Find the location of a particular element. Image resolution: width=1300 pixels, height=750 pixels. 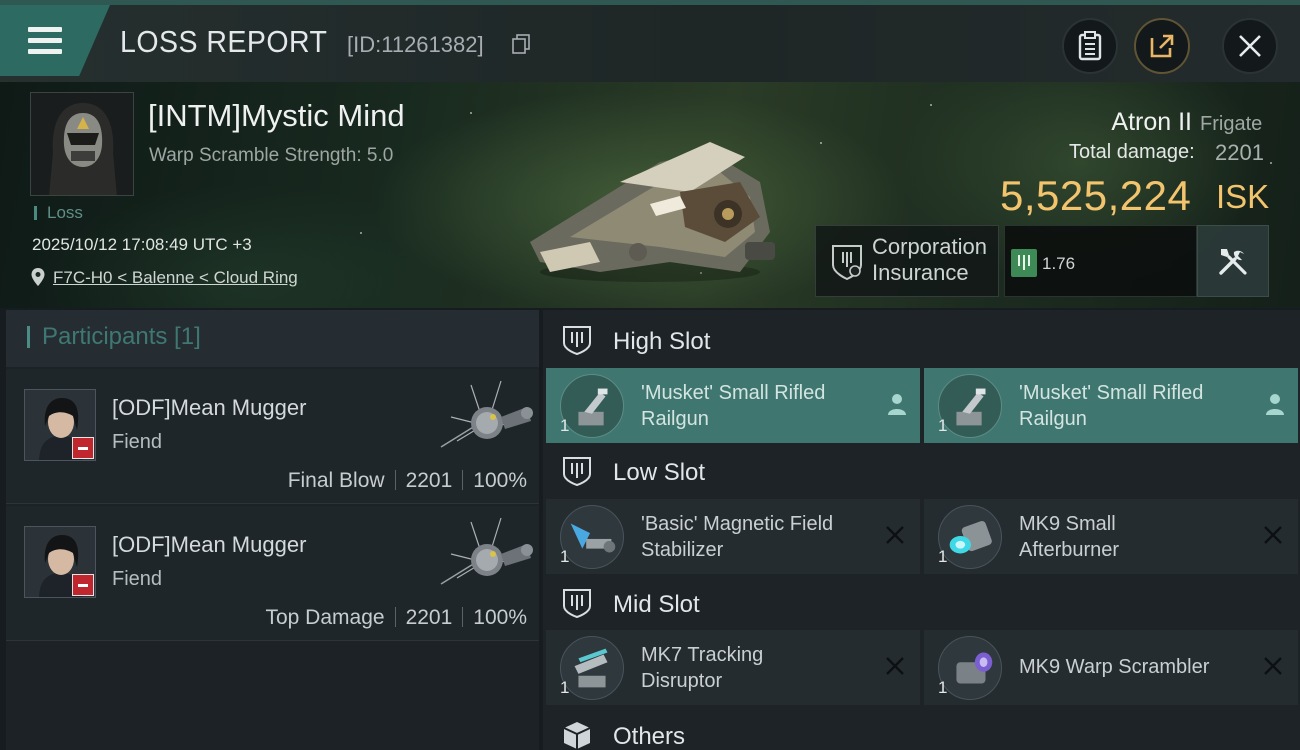

module-name: MK9 Warp Scrambler is located at coordinates (1114, 667).